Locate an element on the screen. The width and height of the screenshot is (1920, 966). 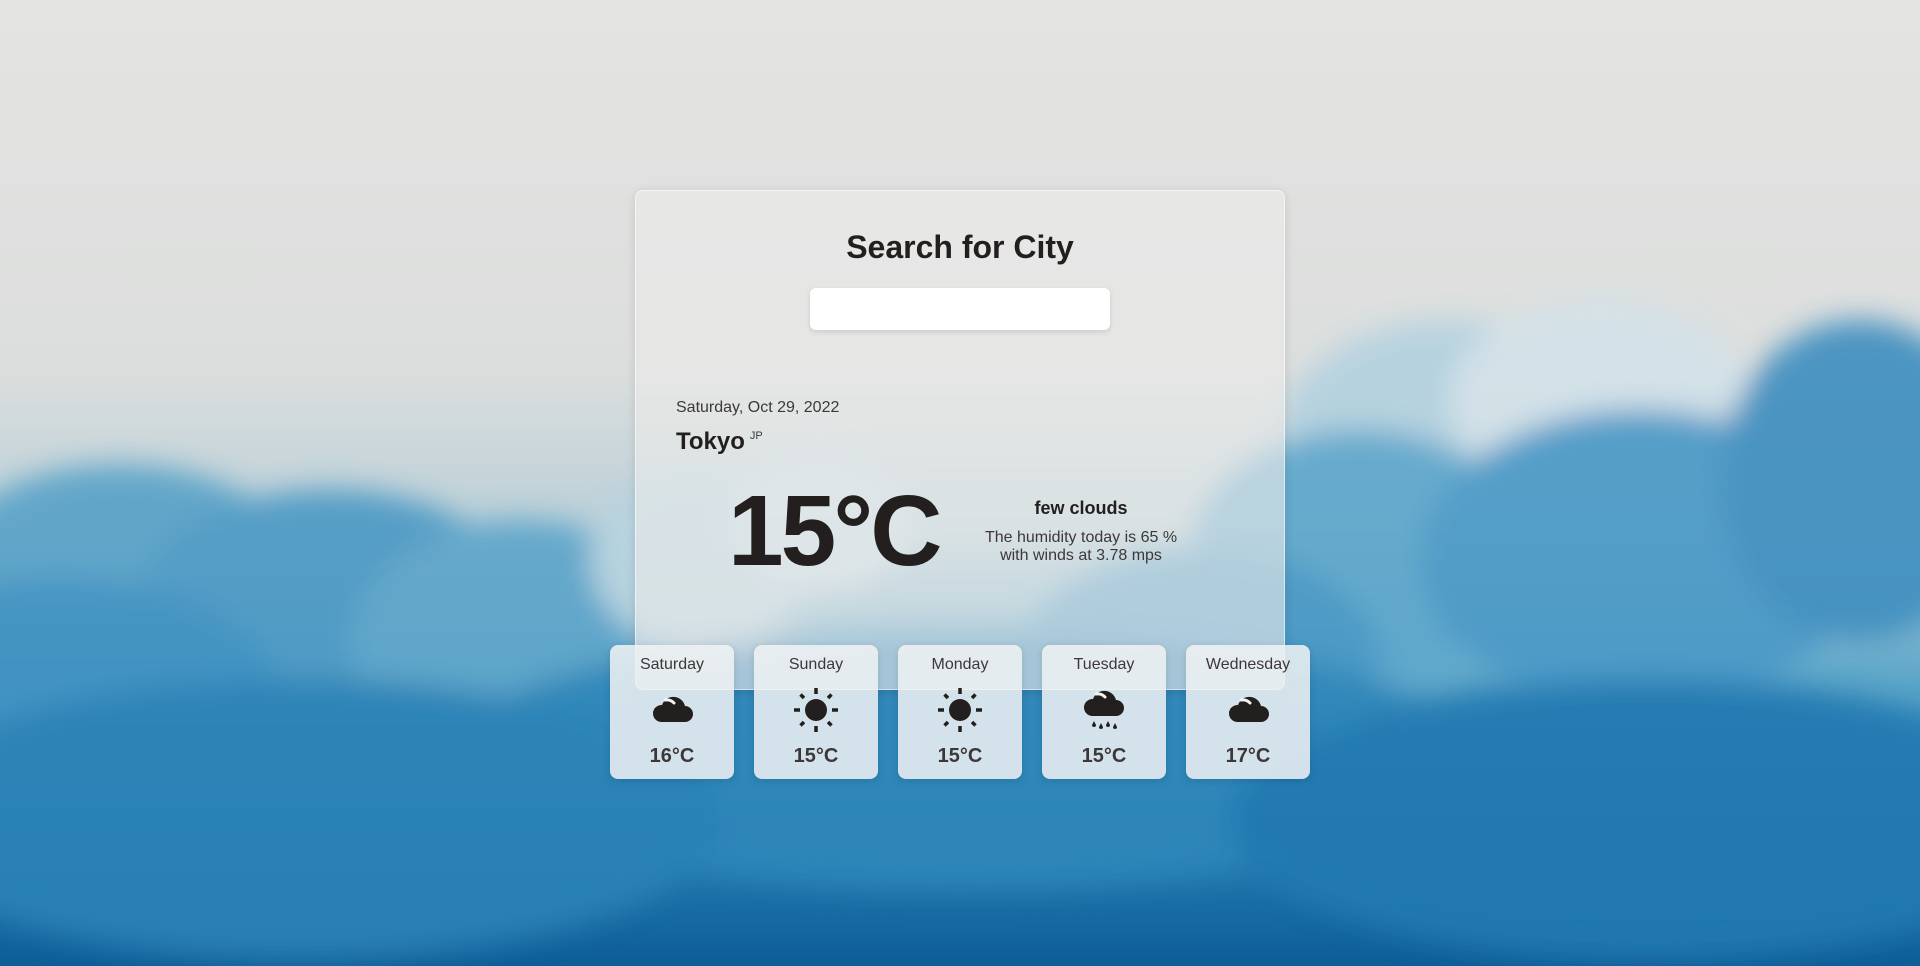
location: Tokyo JP is located at coordinates (719, 442).